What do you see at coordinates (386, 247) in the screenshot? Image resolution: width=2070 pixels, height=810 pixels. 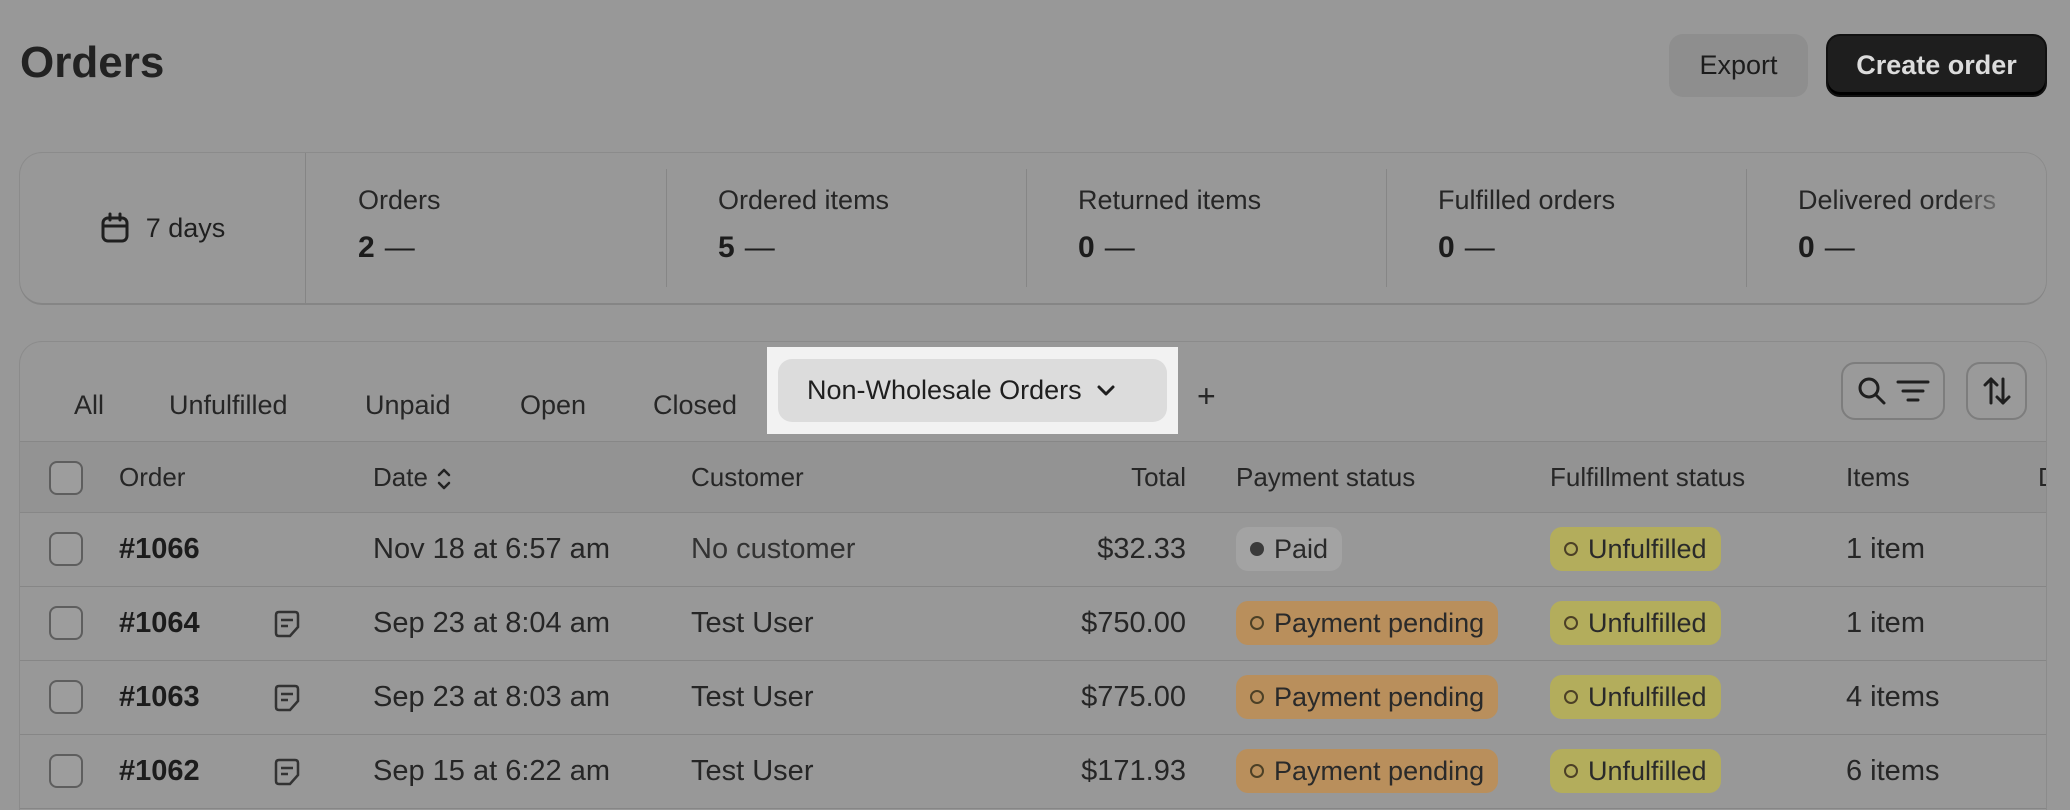 I see `metric-value: 2—` at bounding box center [386, 247].